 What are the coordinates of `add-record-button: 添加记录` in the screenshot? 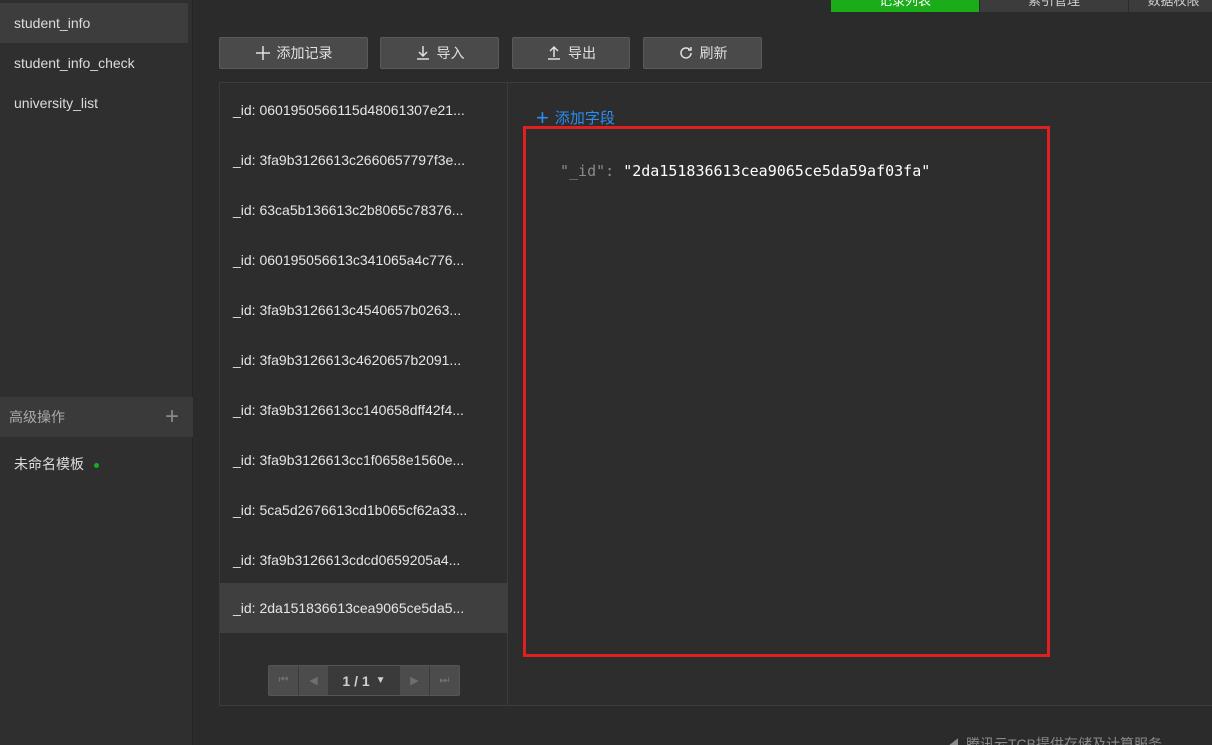 It's located at (293, 53).